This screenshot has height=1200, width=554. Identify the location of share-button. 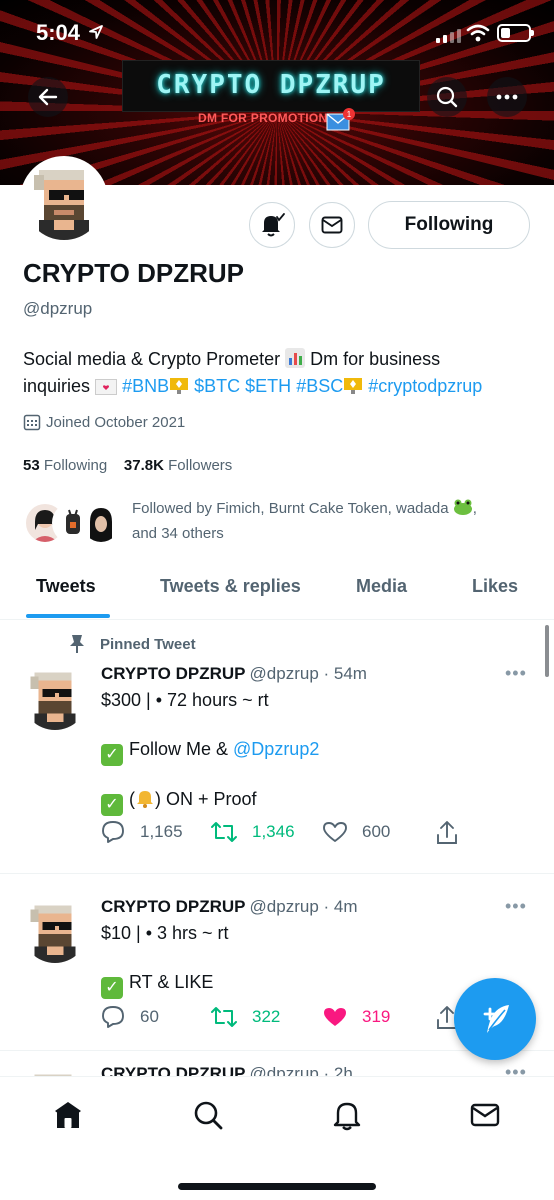
(447, 833).